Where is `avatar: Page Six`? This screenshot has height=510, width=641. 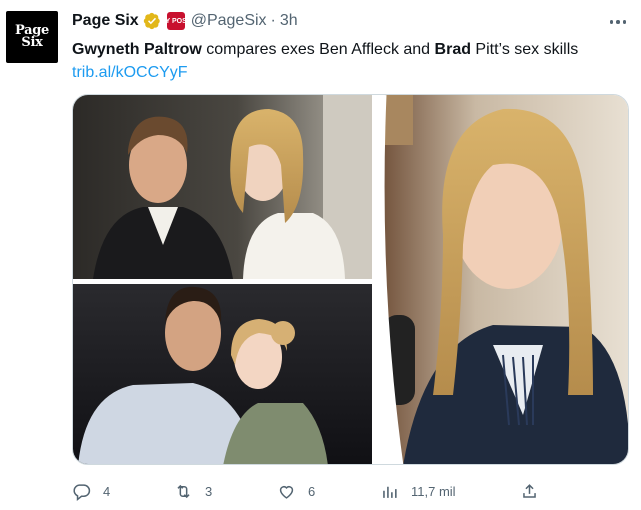
avatar: Page Six is located at coordinates (32, 37).